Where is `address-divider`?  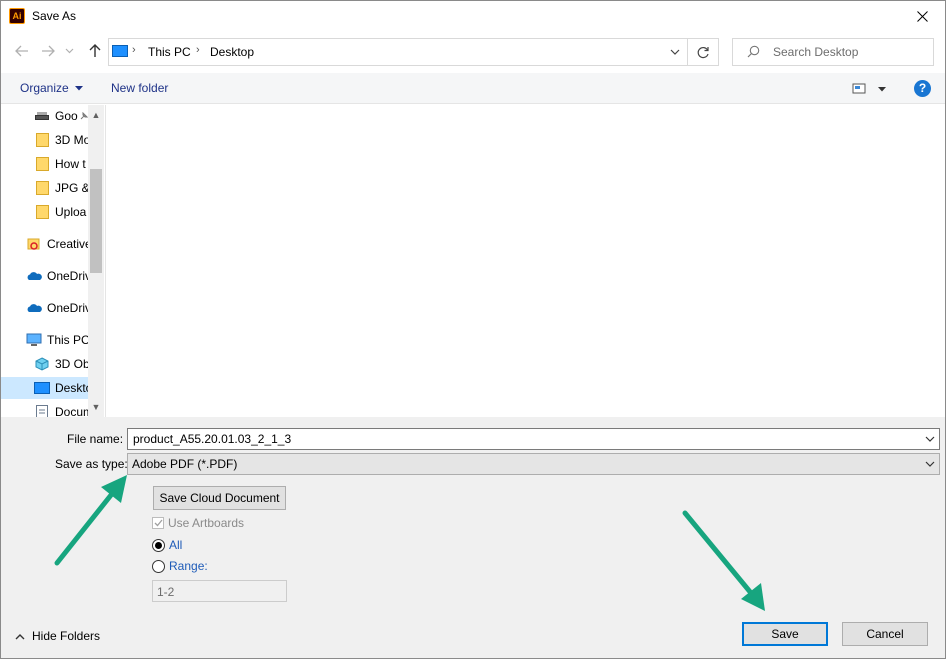
address-divider is located at coordinates (687, 52).